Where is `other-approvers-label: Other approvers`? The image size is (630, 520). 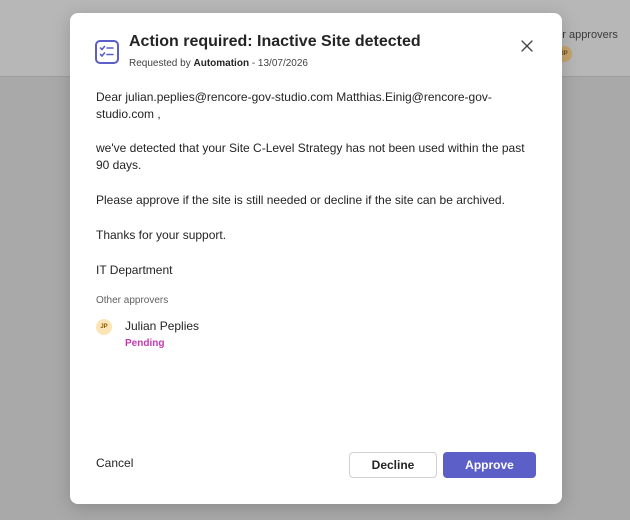 other-approvers-label: Other approvers is located at coordinates (132, 300).